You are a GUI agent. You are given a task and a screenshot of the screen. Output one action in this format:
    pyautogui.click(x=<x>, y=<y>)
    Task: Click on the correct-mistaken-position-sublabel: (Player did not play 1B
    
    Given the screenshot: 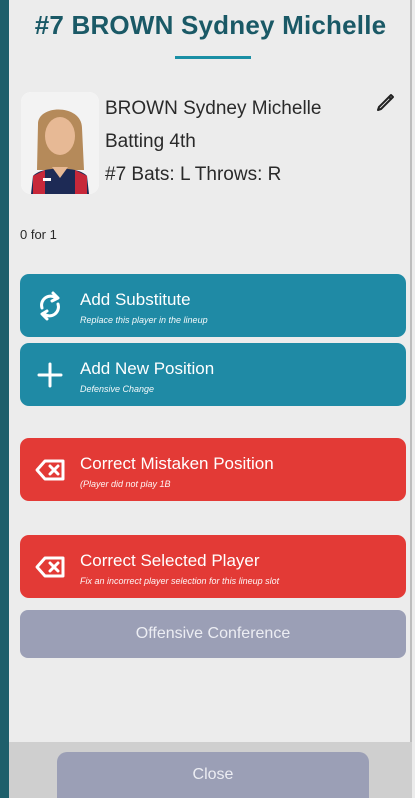 What is the action you would take?
    pyautogui.click(x=125, y=484)
    